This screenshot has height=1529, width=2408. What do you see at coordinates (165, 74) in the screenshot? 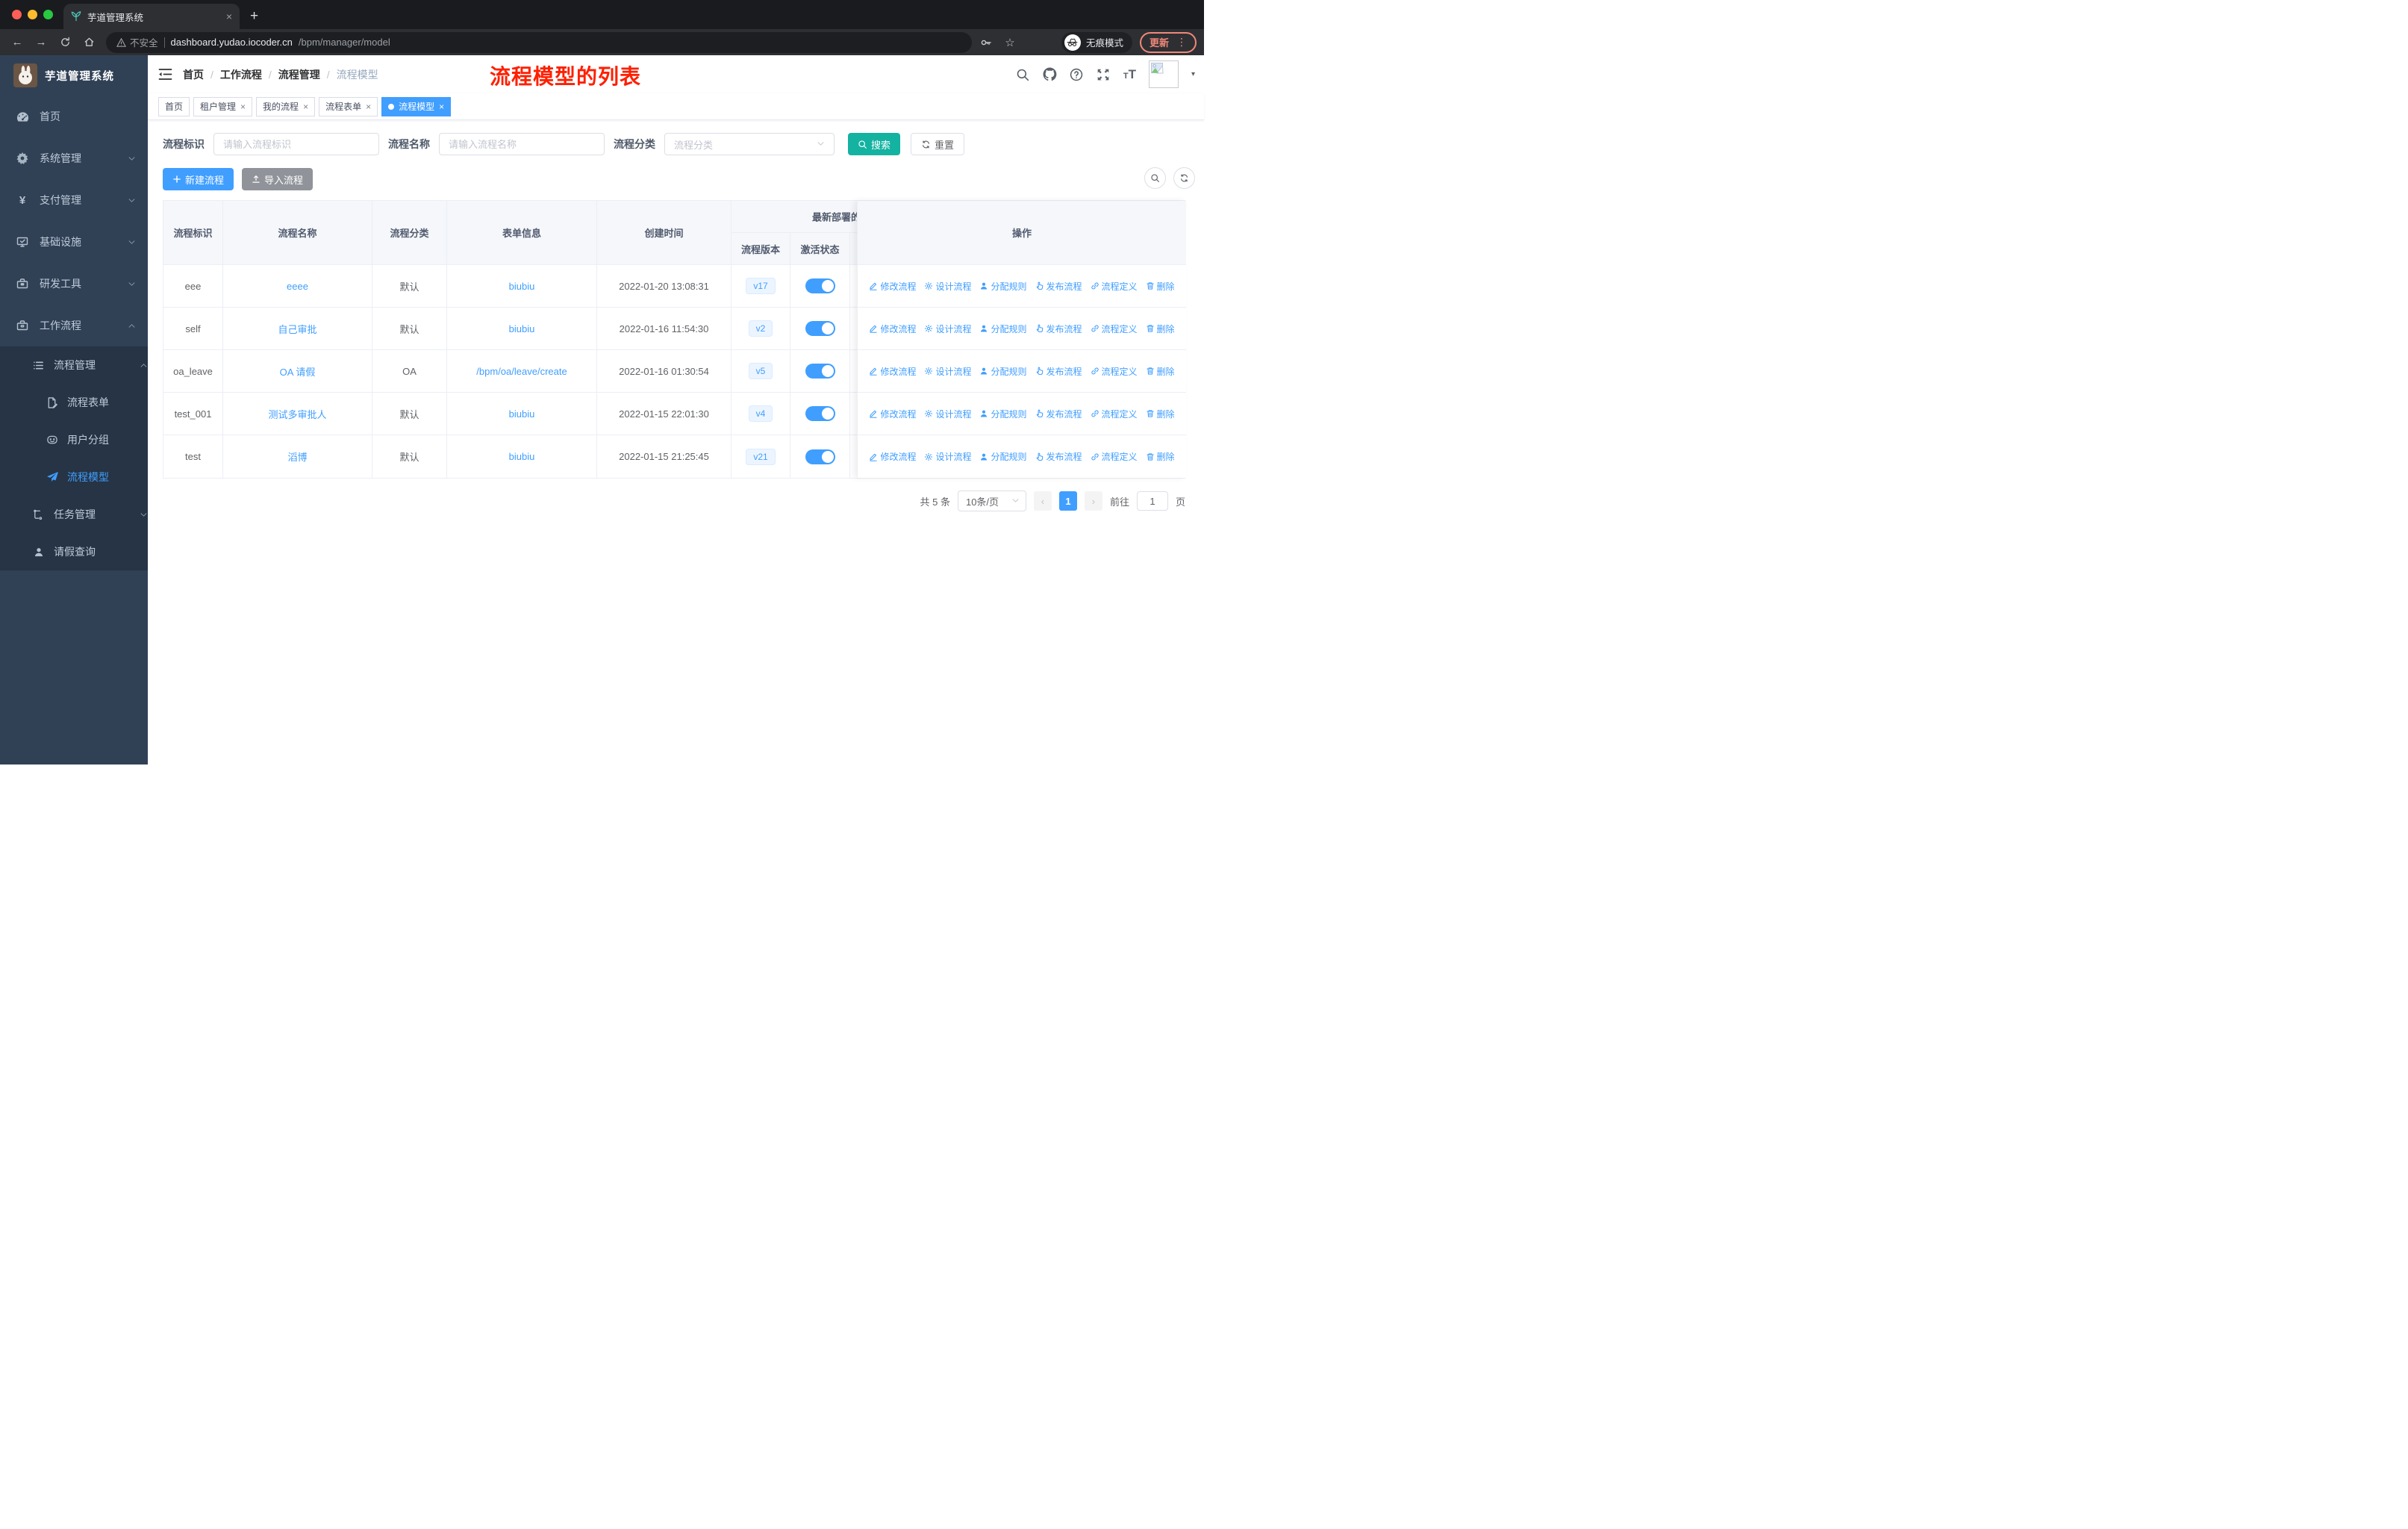
I see `sidebar-fold-icon` at bounding box center [165, 74].